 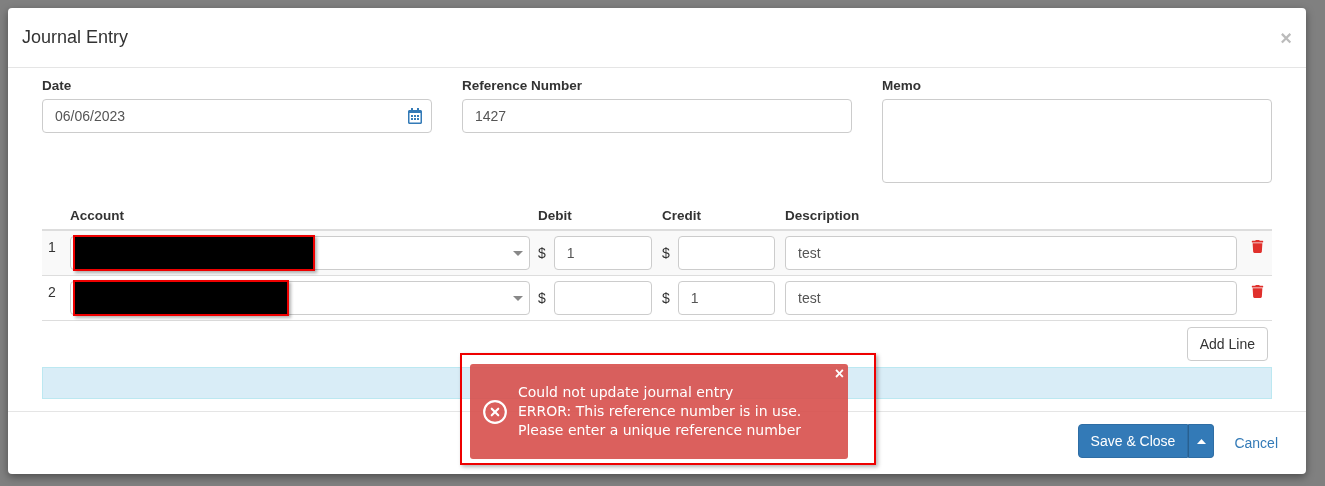 What do you see at coordinates (523, 85) in the screenshot?
I see `field-label: Reference Number` at bounding box center [523, 85].